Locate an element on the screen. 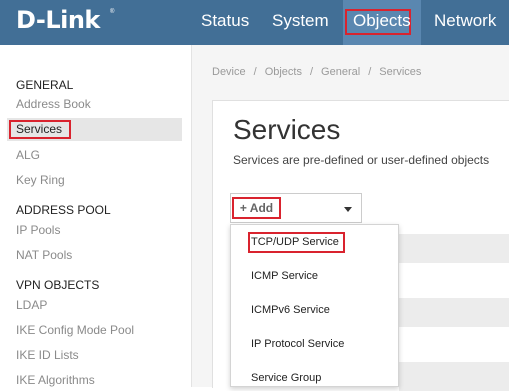 The image size is (509, 391). sidebar-item-alg: ALG is located at coordinates (28, 155).